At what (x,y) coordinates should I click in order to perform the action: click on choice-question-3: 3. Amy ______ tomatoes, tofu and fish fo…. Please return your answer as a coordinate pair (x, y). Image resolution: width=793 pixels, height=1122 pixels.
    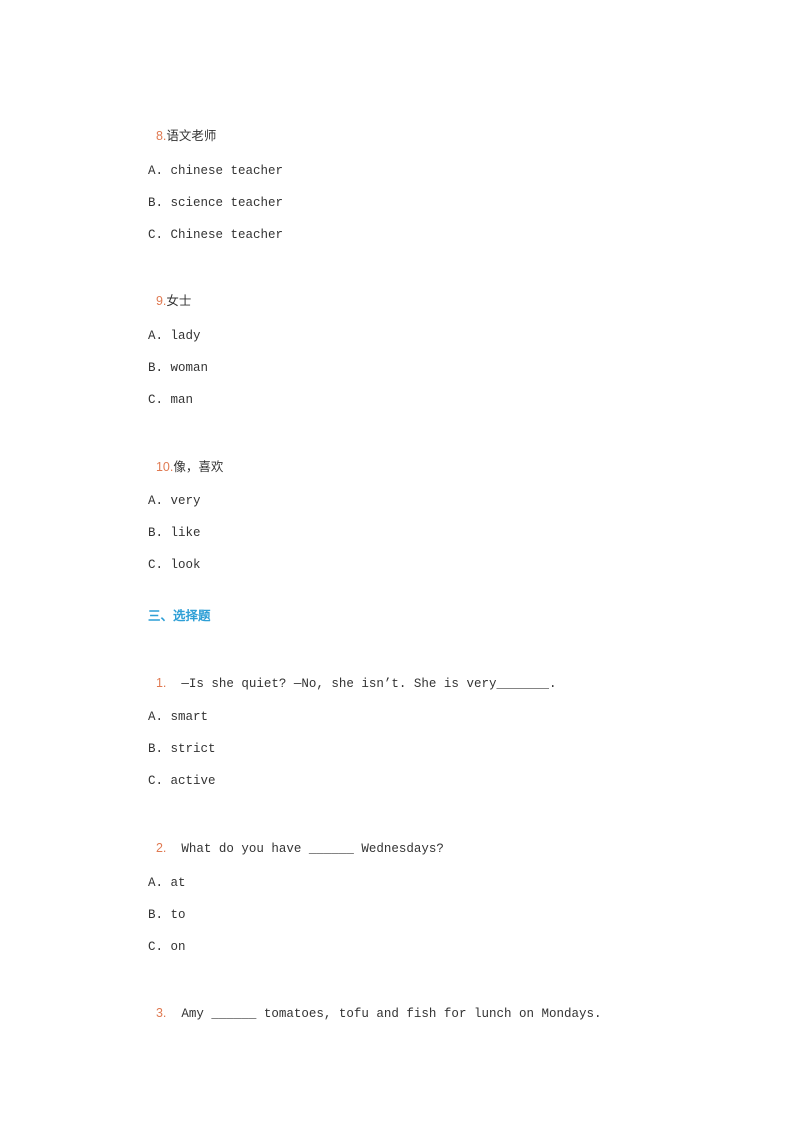
    Looking at the image, I should click on (375, 1005).